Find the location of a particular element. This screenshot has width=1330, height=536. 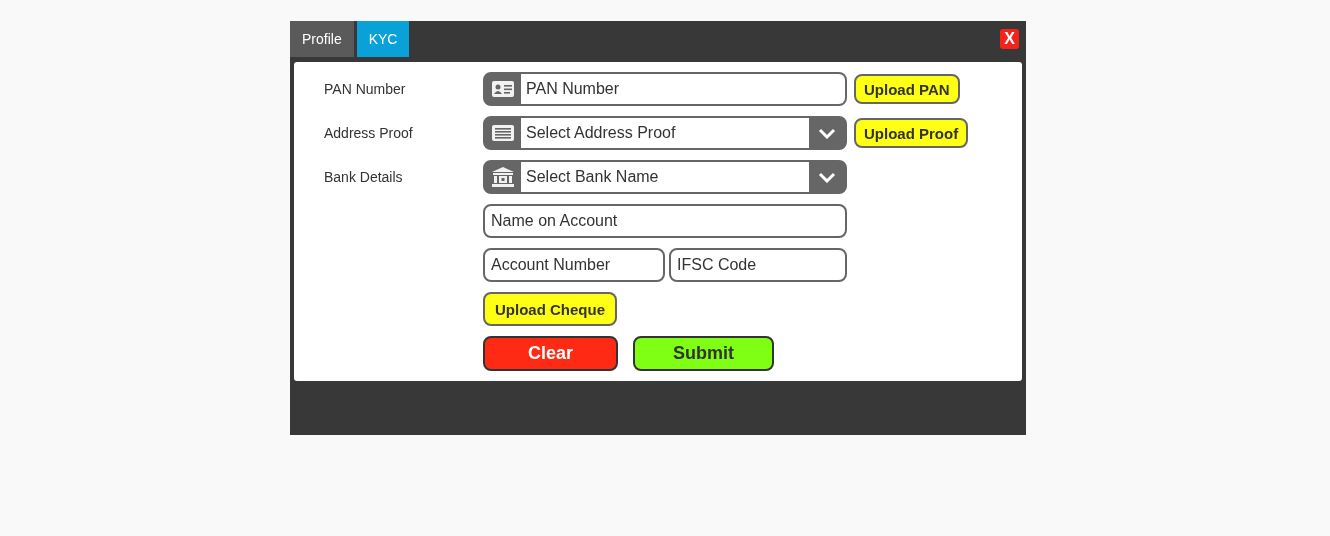

input-field: Name on Account is located at coordinates (665, 221).